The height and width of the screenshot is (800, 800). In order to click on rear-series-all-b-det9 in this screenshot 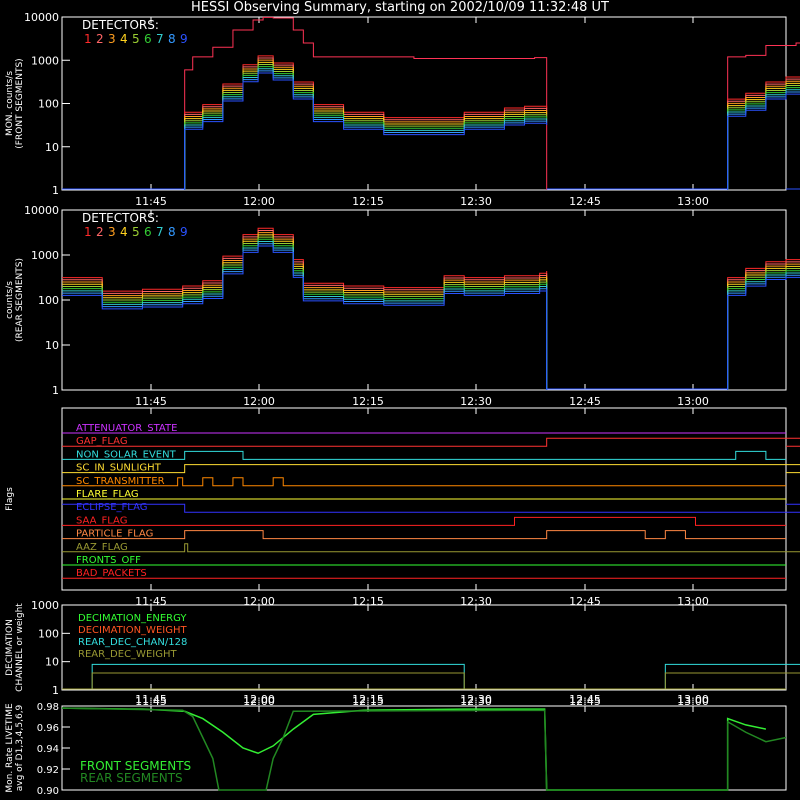, I will do `click(763, 333)`.